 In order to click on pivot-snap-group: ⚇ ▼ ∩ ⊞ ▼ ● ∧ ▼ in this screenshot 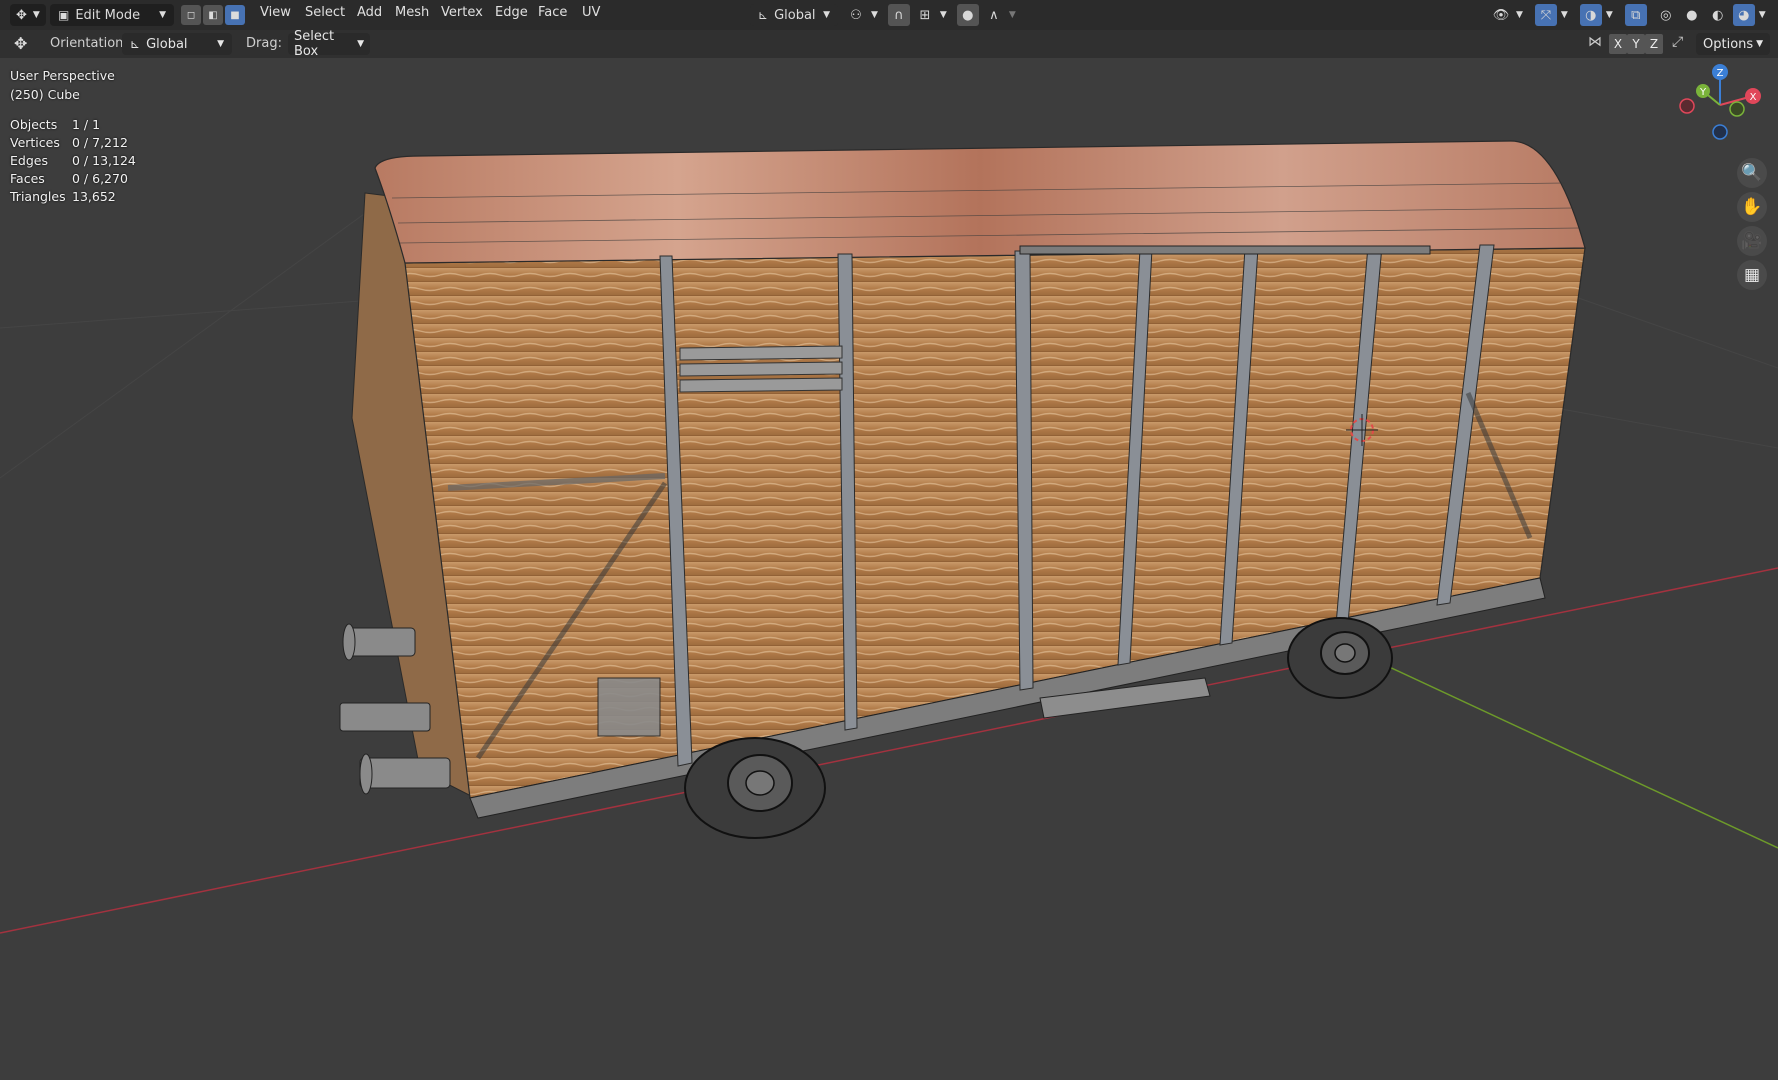, I will do `click(930, 15)`.